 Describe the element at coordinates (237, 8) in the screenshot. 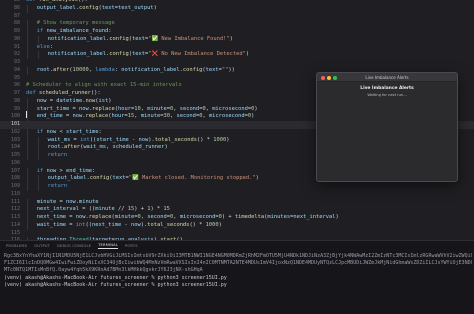

I see `code-line: 86 output_label.config(text=text_output)` at that location.